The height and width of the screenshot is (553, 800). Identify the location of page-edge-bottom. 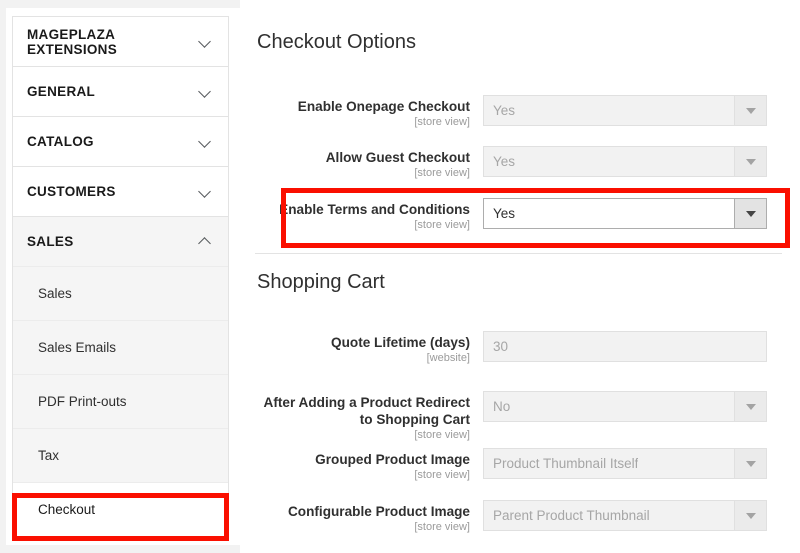
(123, 549).